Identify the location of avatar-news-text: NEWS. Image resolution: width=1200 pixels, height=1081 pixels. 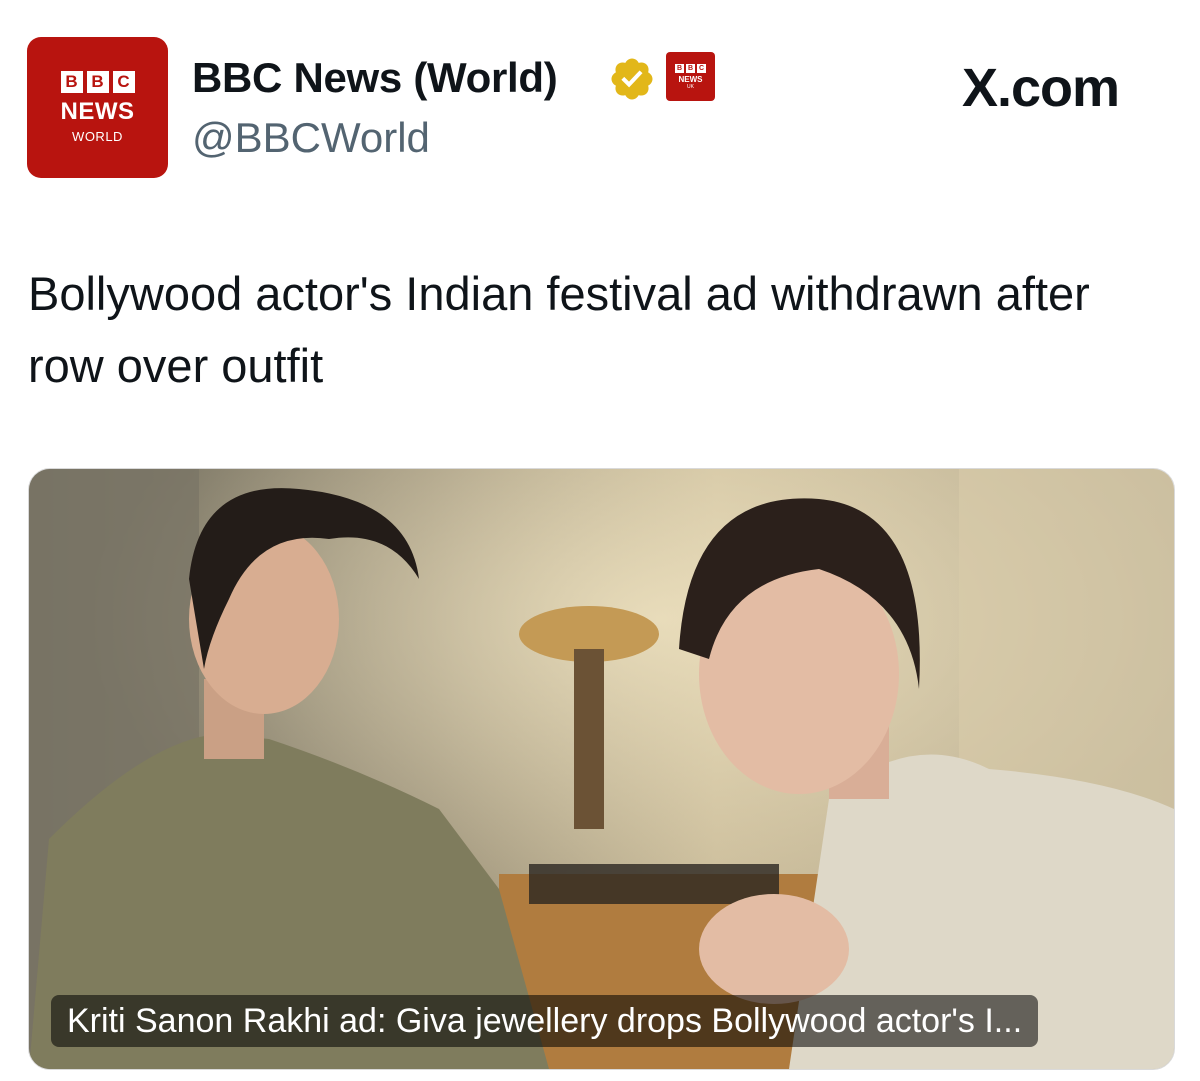
(97, 111).